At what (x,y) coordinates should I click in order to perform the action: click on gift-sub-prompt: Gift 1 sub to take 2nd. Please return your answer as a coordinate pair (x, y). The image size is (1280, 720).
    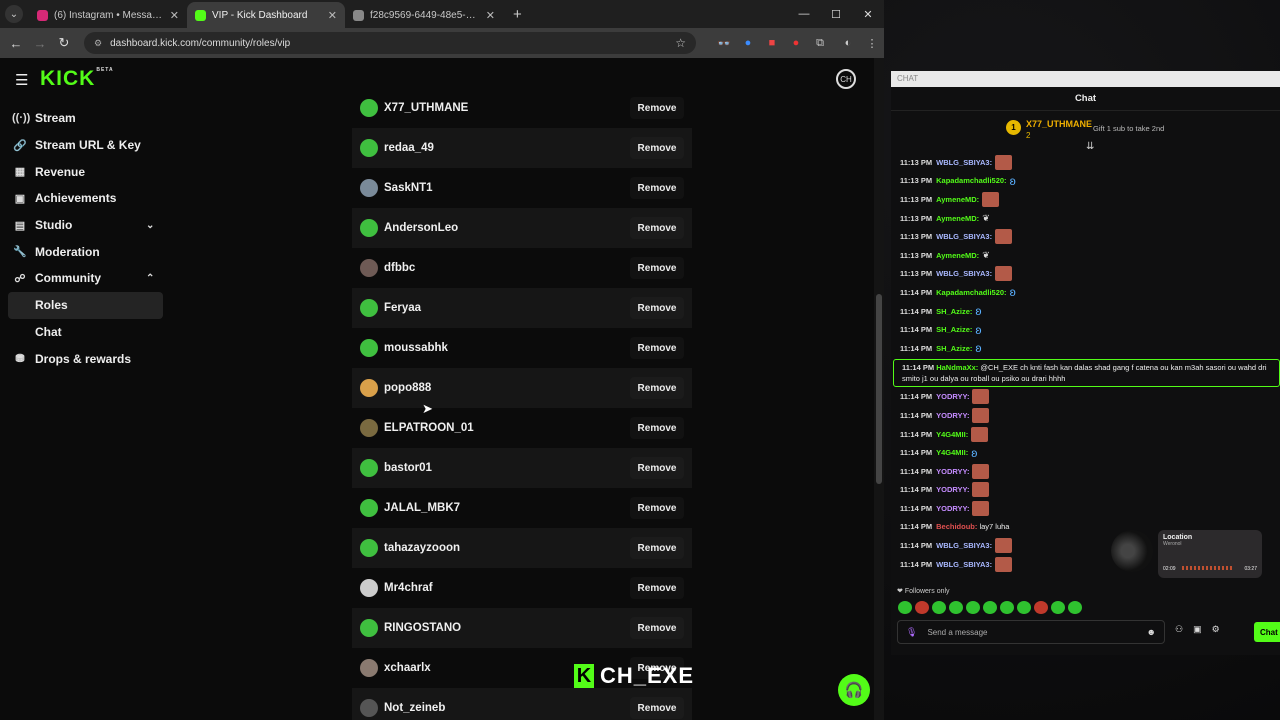
    Looking at the image, I should click on (1128, 128).